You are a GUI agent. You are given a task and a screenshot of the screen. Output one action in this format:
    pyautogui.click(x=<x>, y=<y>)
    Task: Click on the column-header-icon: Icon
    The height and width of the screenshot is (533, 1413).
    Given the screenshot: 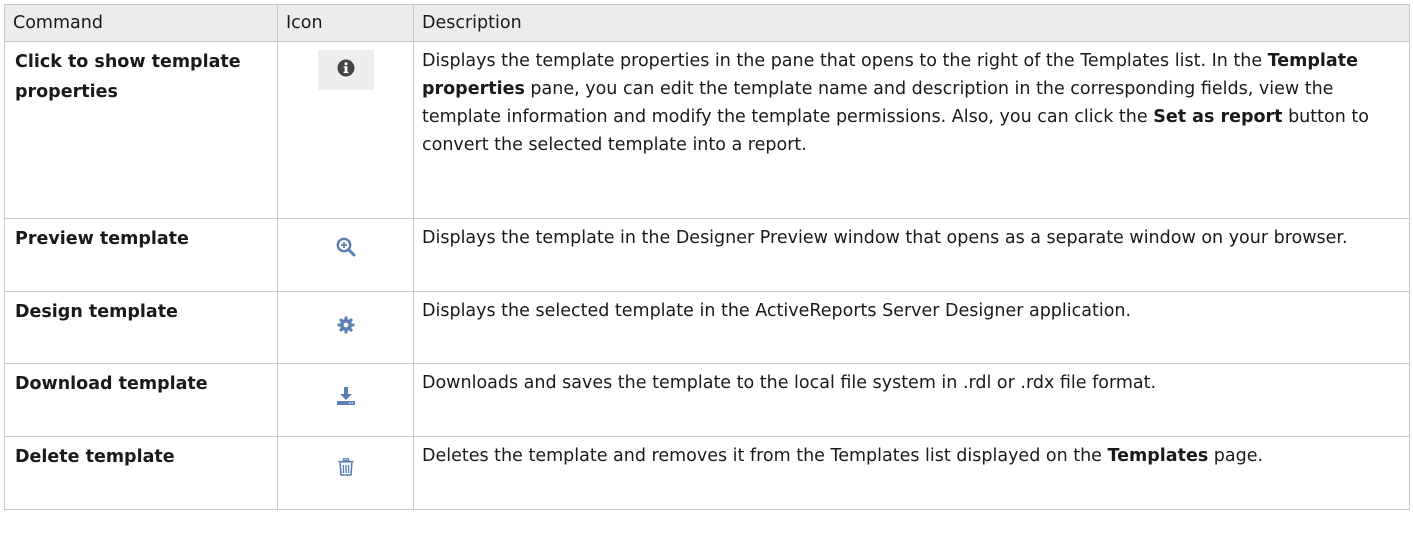 What is the action you would take?
    pyautogui.click(x=345, y=23)
    